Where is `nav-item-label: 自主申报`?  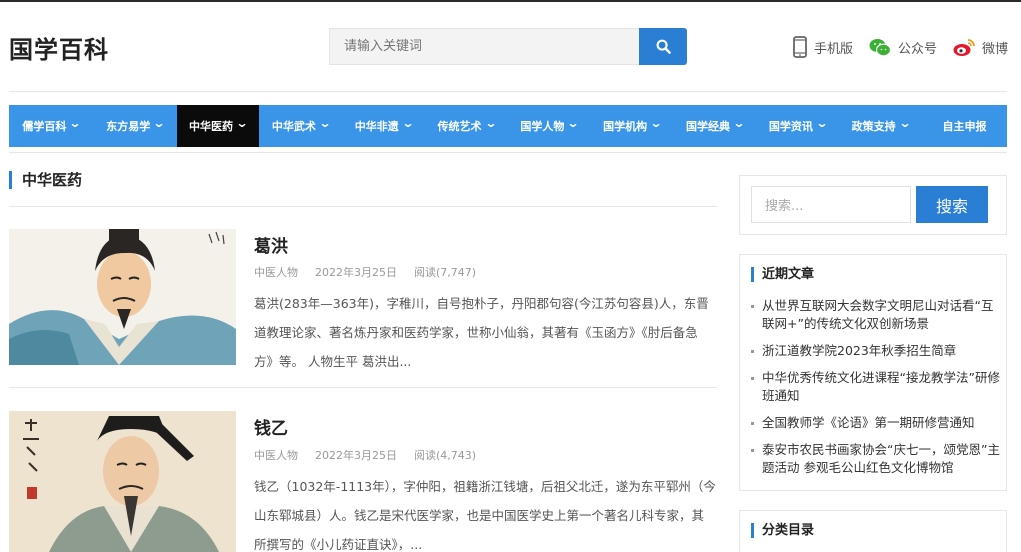 nav-item-label: 自主申报 is located at coordinates (964, 126).